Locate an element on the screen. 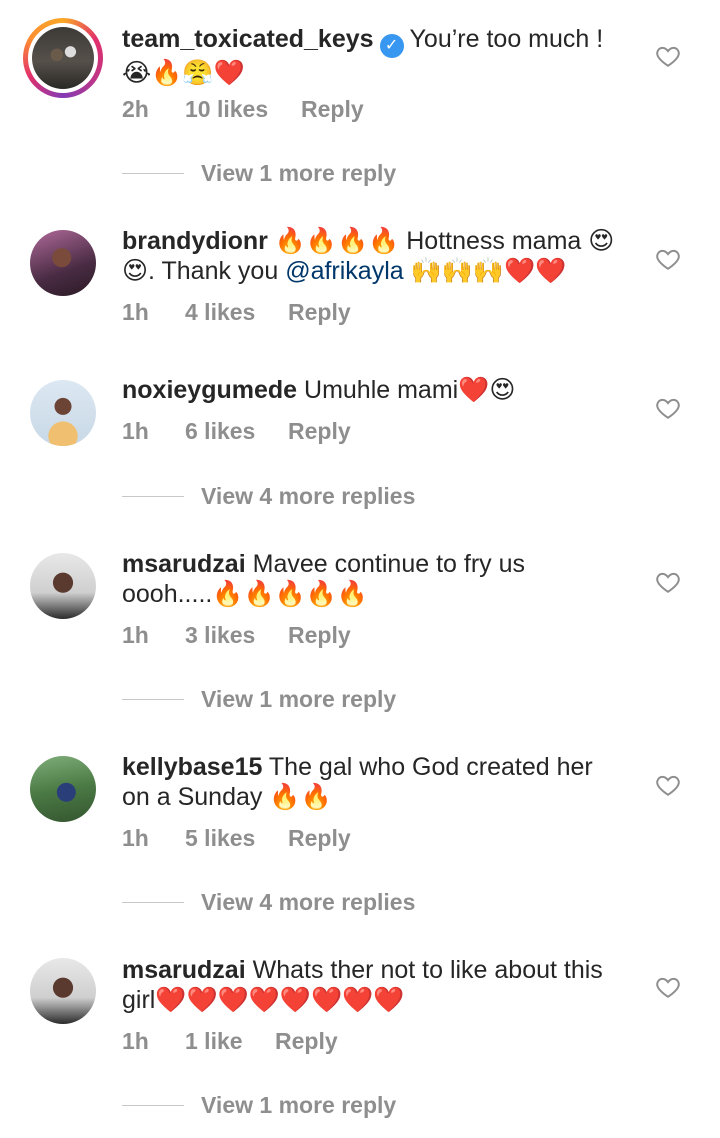 The width and height of the screenshot is (720, 1138). likes-count: 3 likes is located at coordinates (220, 635).